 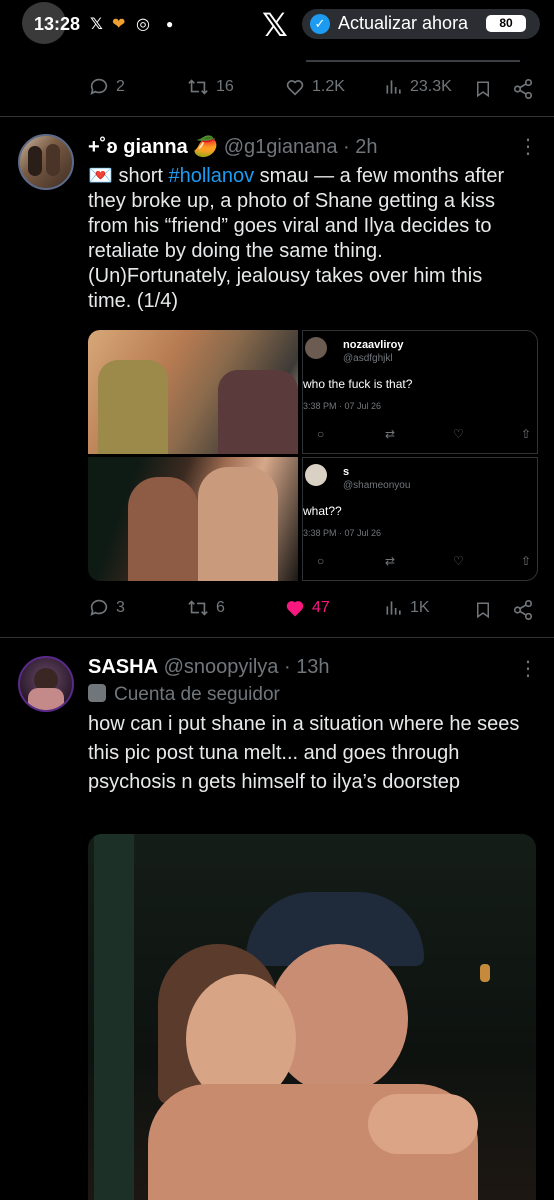 I want to click on retweet-count: 16, so click(x=225, y=86).